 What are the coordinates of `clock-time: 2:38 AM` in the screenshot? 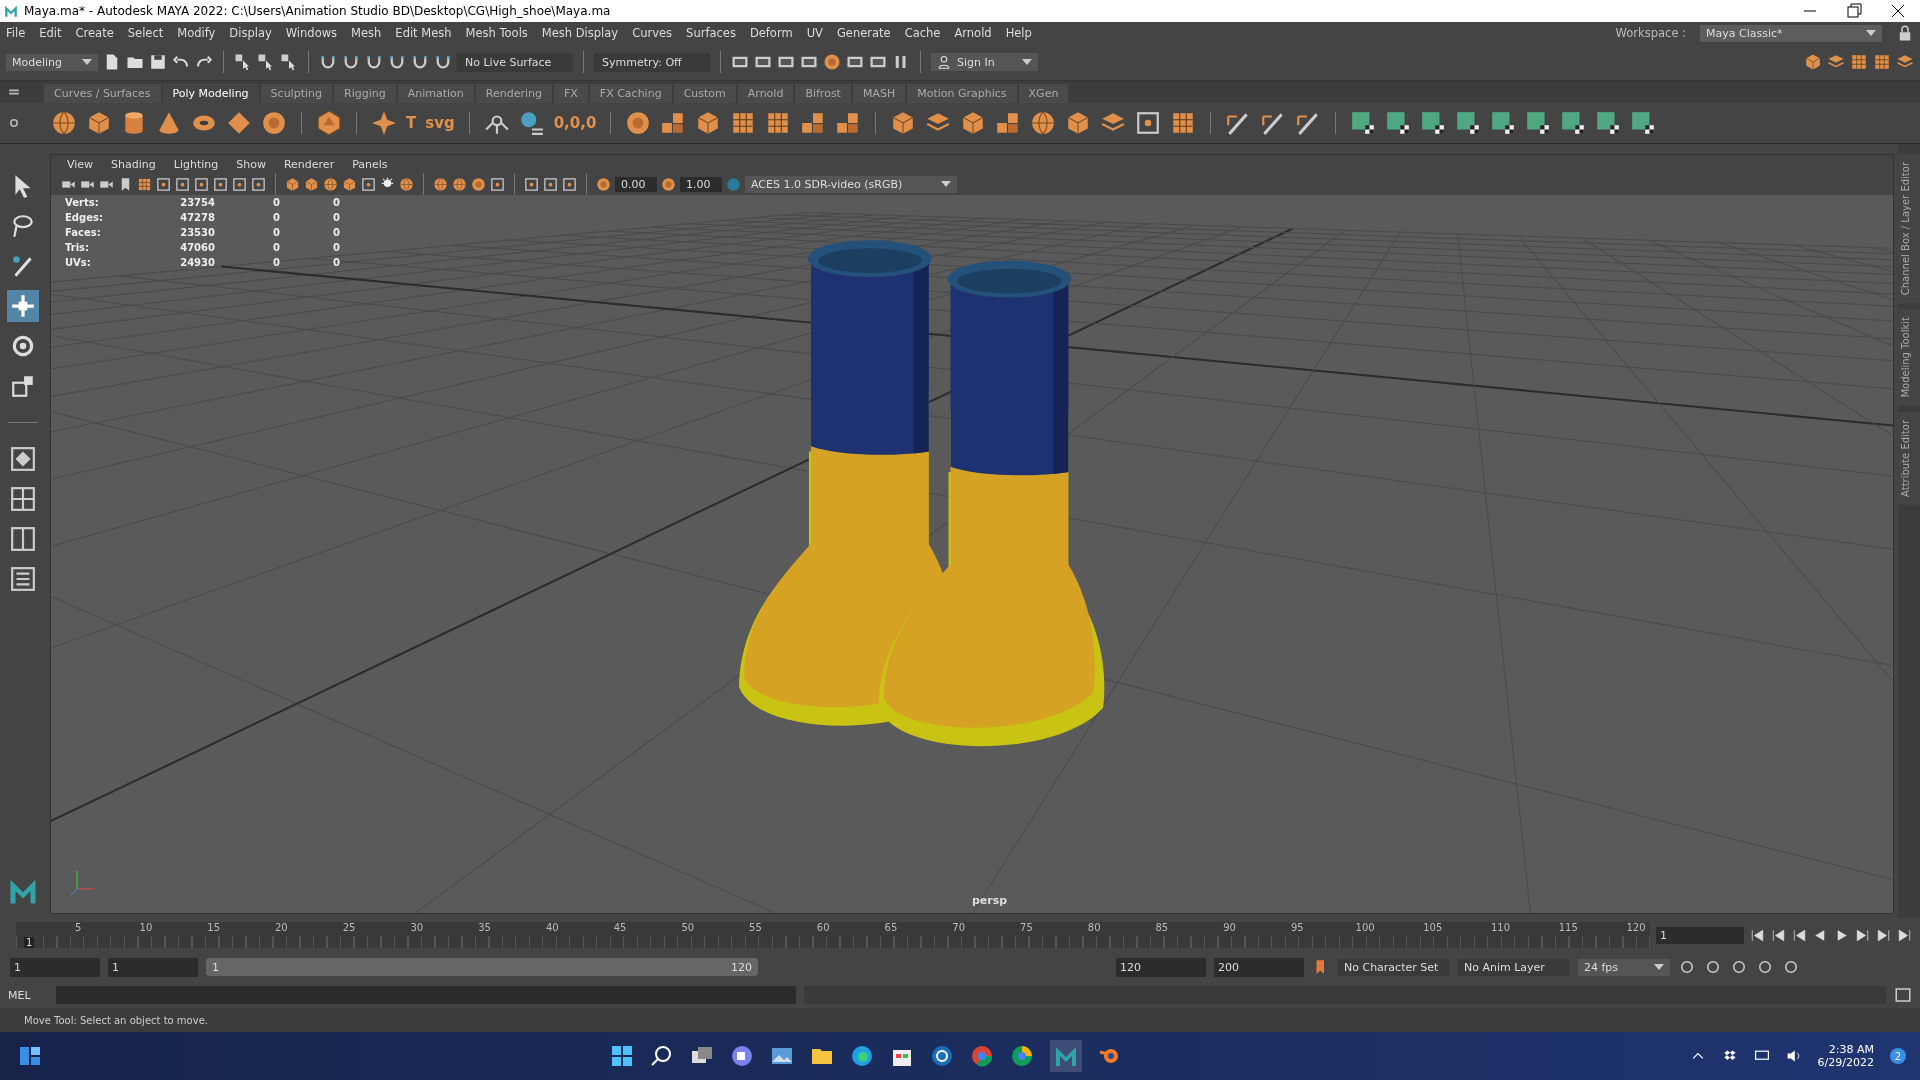 It's located at (1851, 1049).